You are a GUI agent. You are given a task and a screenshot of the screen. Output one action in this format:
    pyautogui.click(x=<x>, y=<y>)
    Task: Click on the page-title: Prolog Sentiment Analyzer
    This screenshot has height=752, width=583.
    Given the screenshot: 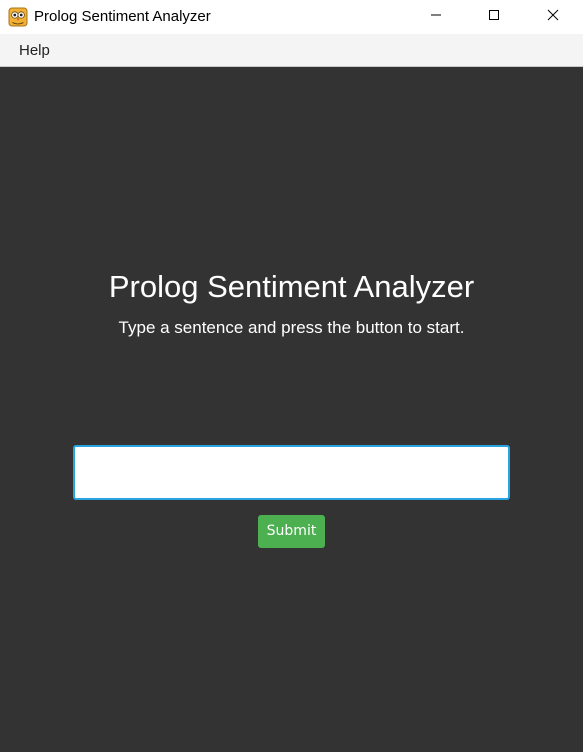 What is the action you would take?
    pyautogui.click(x=291, y=286)
    